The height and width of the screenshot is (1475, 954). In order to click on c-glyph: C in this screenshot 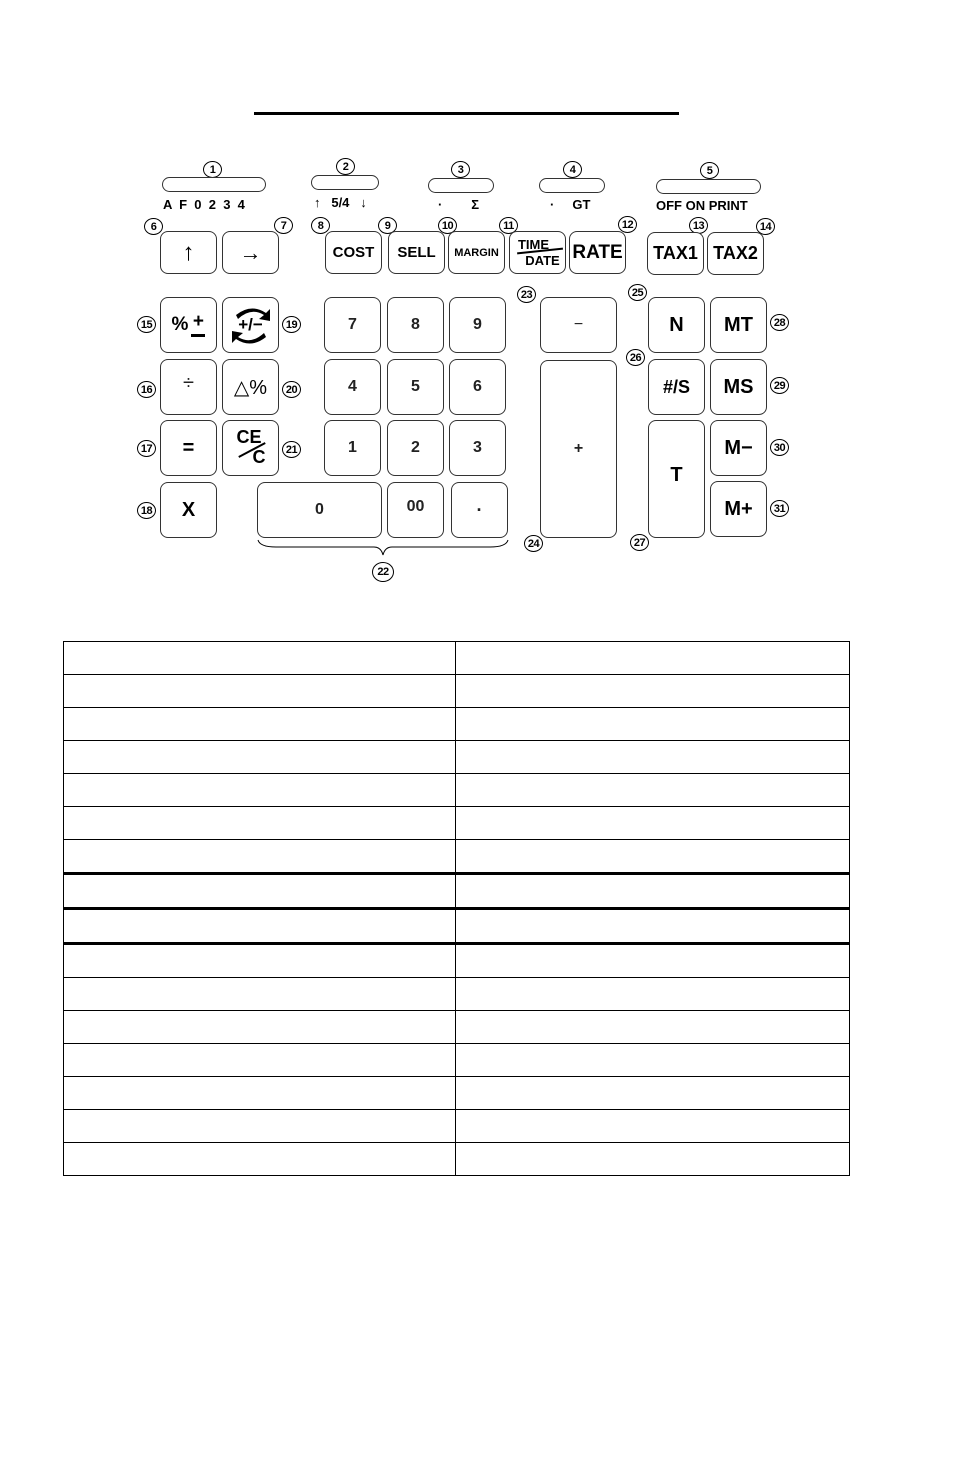, I will do `click(259, 457)`.